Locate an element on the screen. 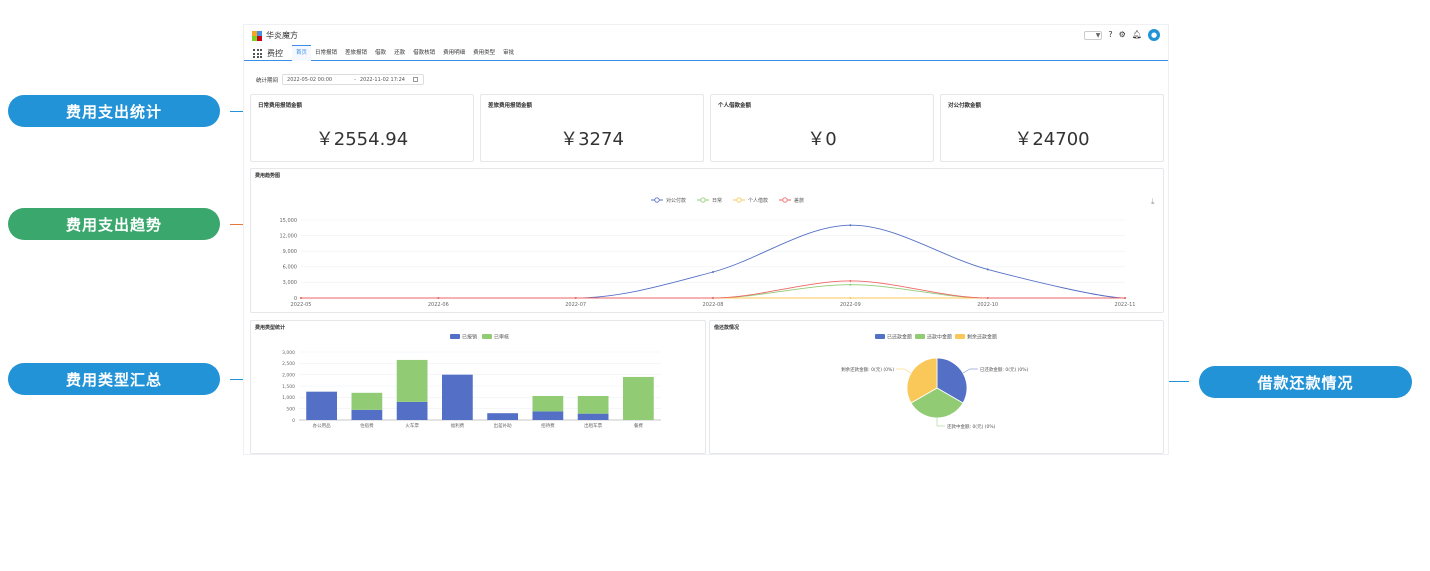 This screenshot has height=571, width=1430. period-range-input: 2022-05-02 00:00 - 2022-11-02 17:24 is located at coordinates (353, 79).